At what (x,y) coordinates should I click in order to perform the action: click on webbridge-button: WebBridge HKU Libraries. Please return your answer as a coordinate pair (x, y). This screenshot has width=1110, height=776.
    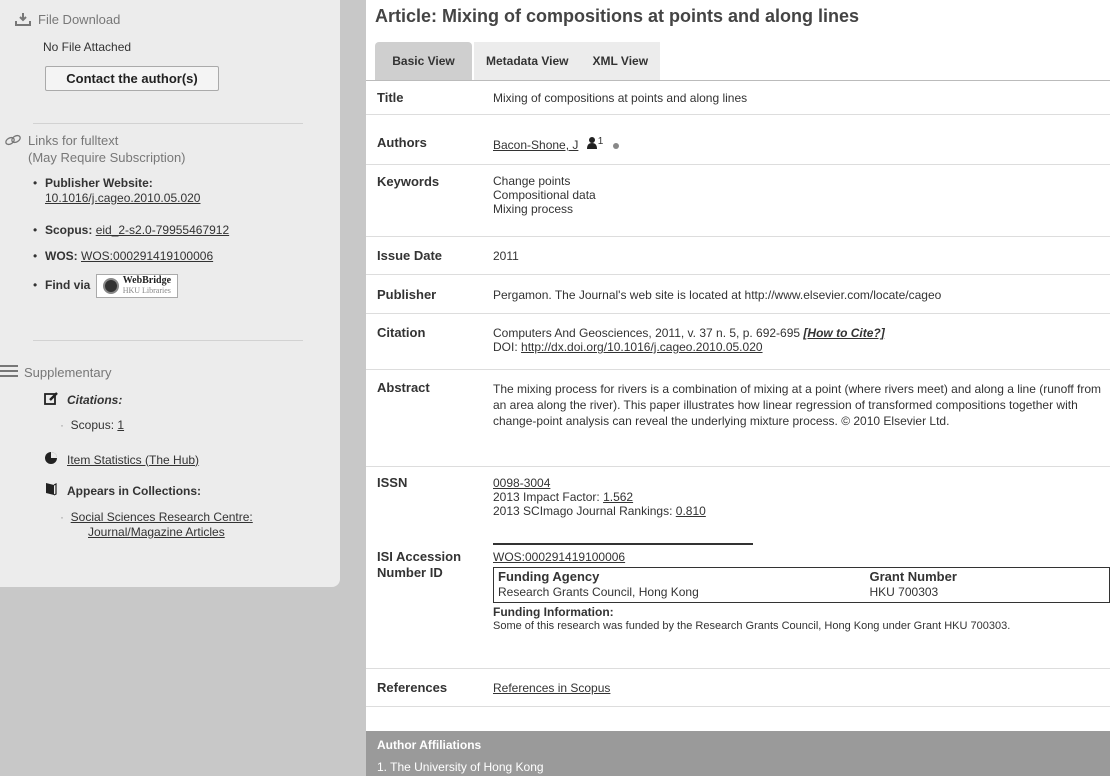
    Looking at the image, I should click on (137, 286).